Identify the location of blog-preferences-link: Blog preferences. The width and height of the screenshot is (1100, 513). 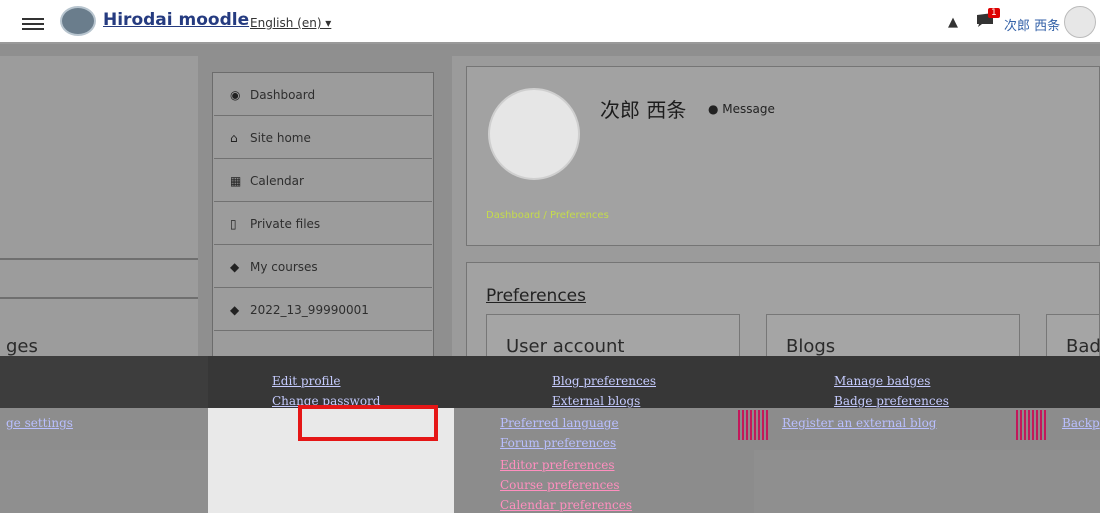
(604, 381).